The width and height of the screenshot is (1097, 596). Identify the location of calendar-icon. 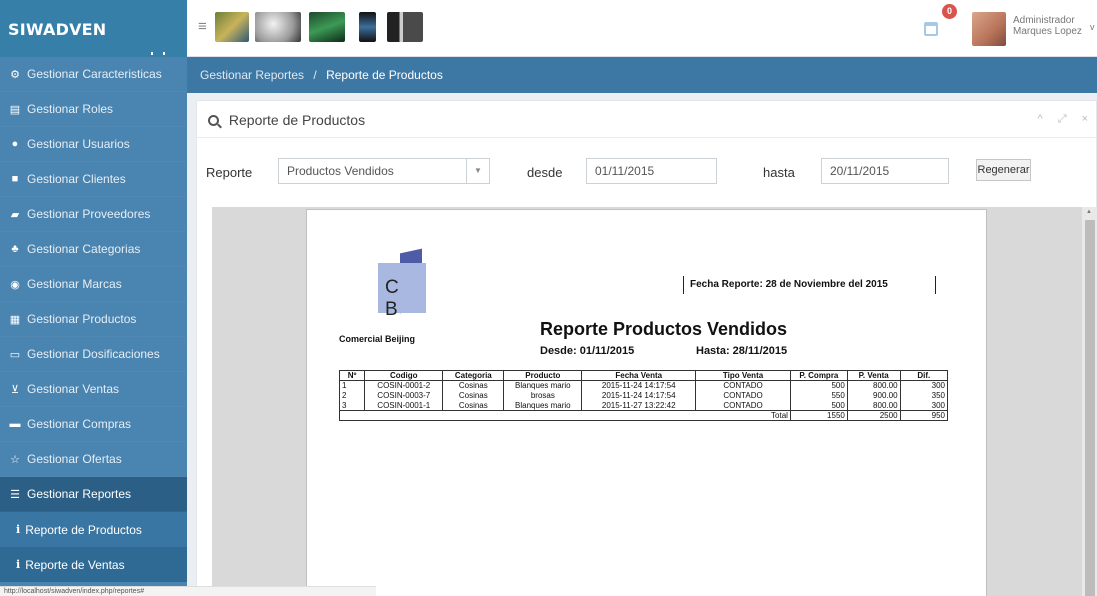
(931, 29).